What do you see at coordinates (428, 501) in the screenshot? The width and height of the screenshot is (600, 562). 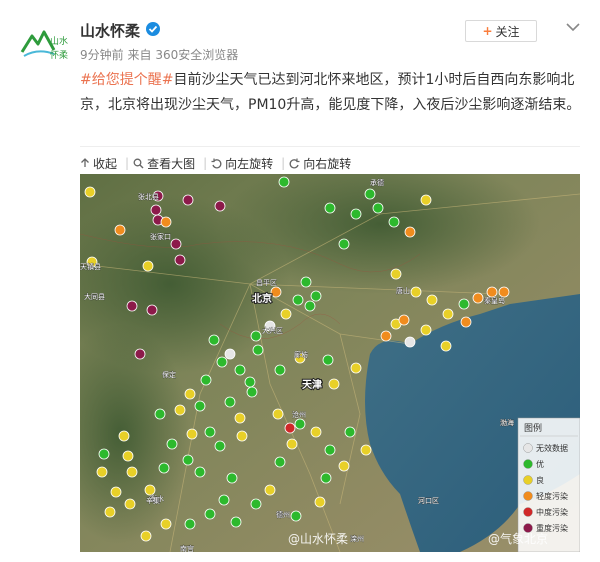 I see `place-label: 河口区` at bounding box center [428, 501].